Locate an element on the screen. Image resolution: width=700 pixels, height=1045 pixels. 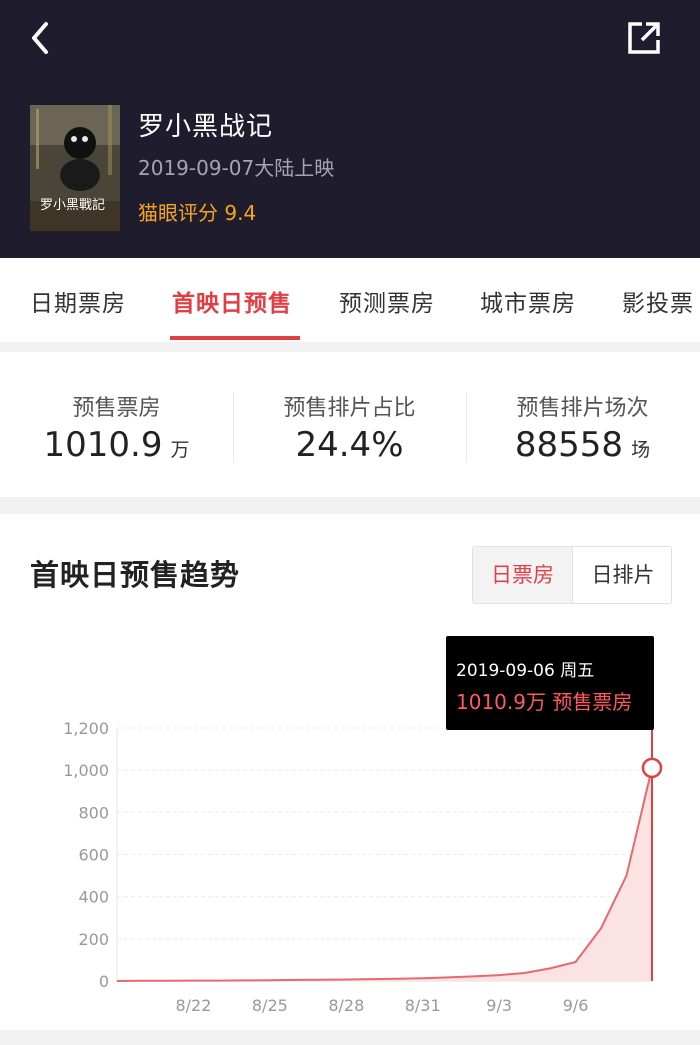
stat-number: 88558 is located at coordinates (569, 445).